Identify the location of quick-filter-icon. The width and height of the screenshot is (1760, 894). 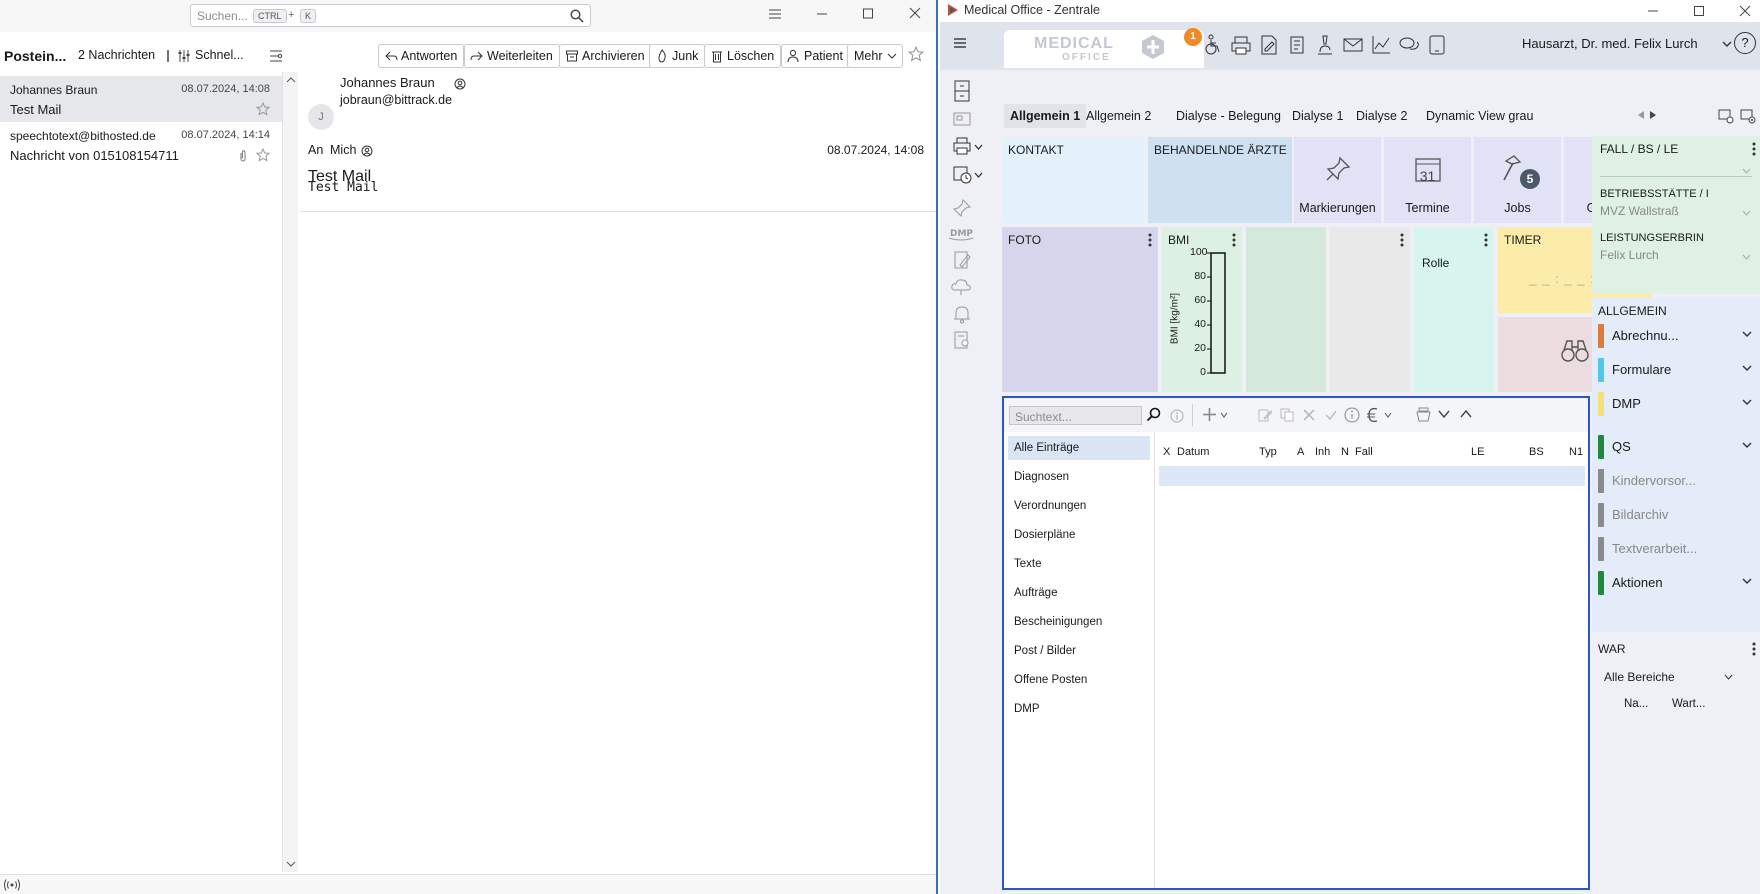
(184, 56).